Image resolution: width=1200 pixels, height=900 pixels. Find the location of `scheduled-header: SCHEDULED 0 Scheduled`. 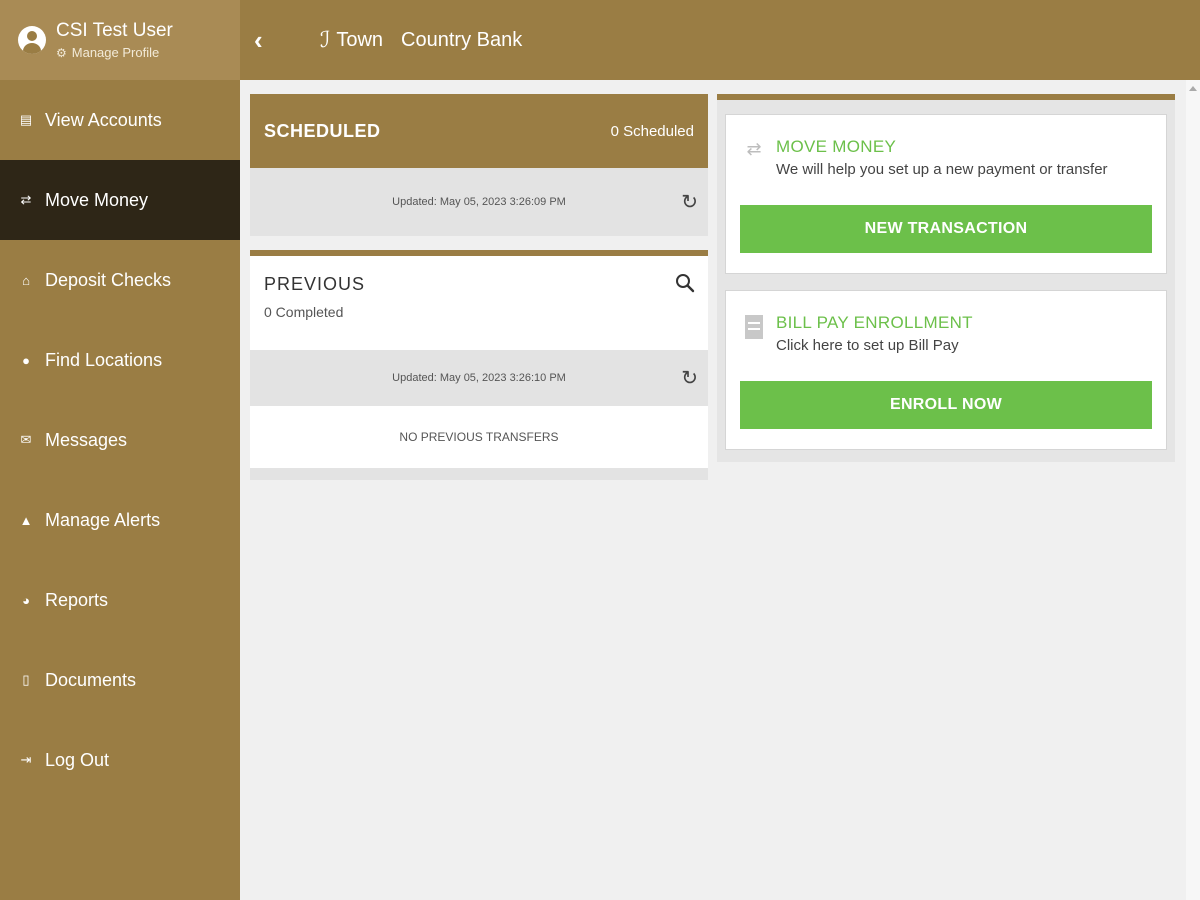

scheduled-header: SCHEDULED 0 Scheduled is located at coordinates (479, 131).